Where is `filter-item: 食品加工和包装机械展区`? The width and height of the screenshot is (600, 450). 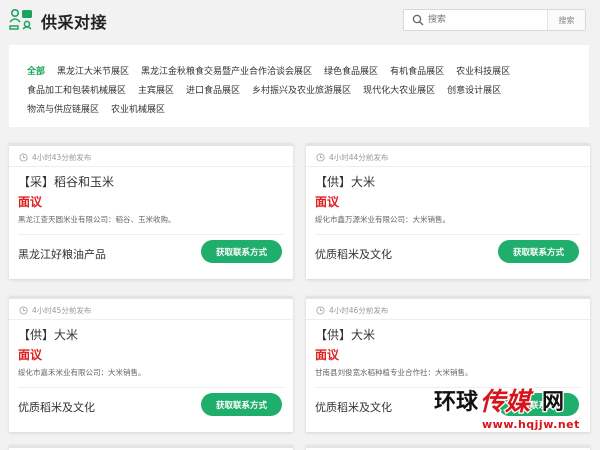
filter-item: 食品加工和包装机械展区 is located at coordinates (76, 91).